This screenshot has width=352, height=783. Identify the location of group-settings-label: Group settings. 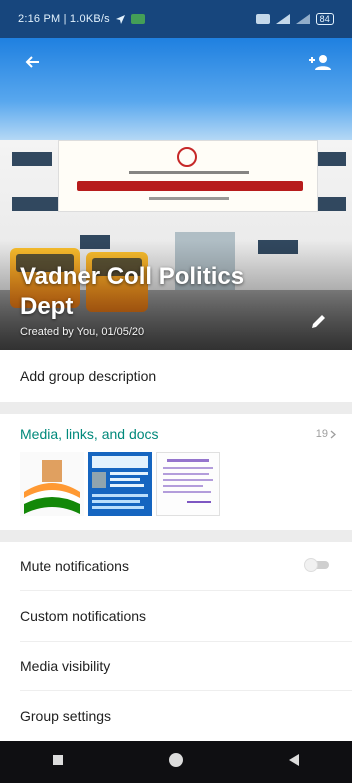
(66, 716).